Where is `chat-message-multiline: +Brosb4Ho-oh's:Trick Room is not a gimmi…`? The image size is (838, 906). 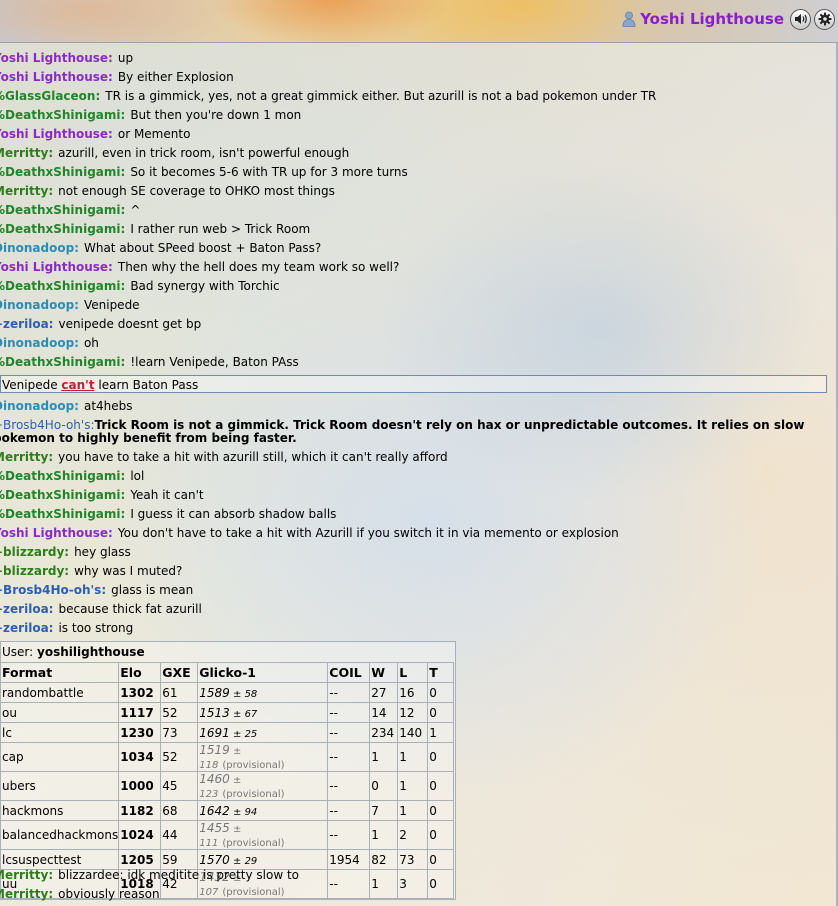 chat-message-multiline: +Brosb4Ho-oh's:Trick Room is not a gimmi… is located at coordinates (417, 432).